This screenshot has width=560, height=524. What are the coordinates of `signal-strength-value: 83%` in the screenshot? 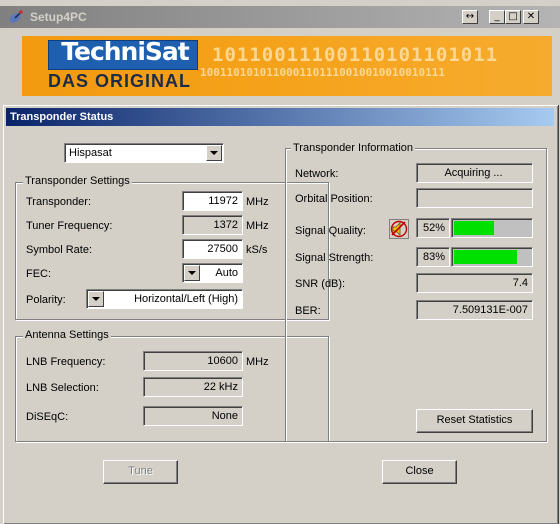 It's located at (433, 257).